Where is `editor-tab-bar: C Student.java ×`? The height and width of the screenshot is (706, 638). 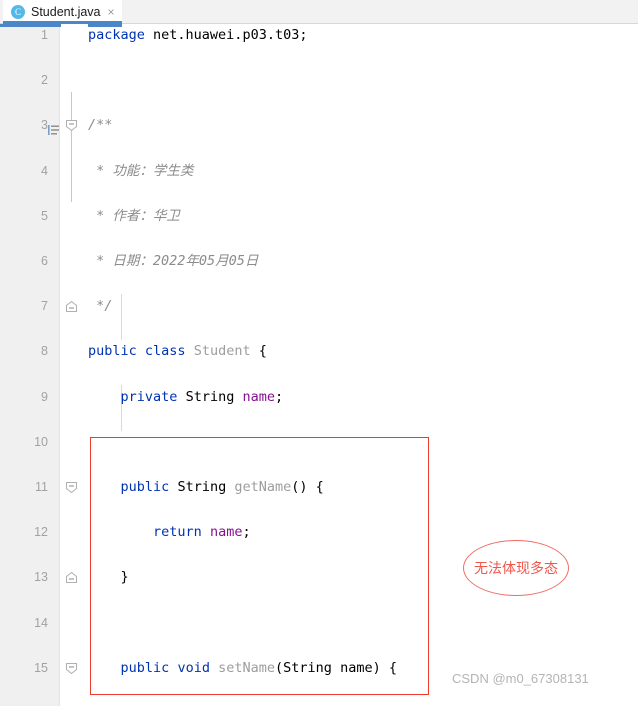 editor-tab-bar: C Student.java × is located at coordinates (319, 12).